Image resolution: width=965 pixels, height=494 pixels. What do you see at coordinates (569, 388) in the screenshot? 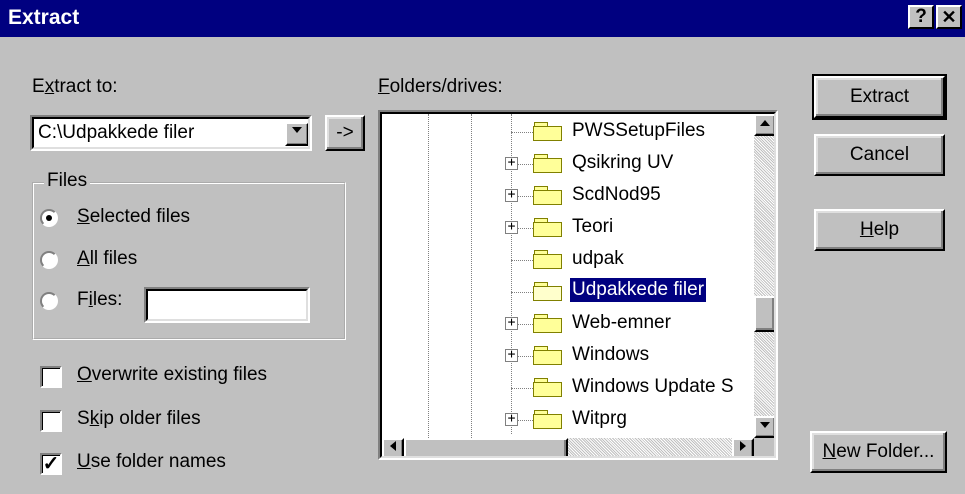
I see `tree-item: Windows Update S` at bounding box center [569, 388].